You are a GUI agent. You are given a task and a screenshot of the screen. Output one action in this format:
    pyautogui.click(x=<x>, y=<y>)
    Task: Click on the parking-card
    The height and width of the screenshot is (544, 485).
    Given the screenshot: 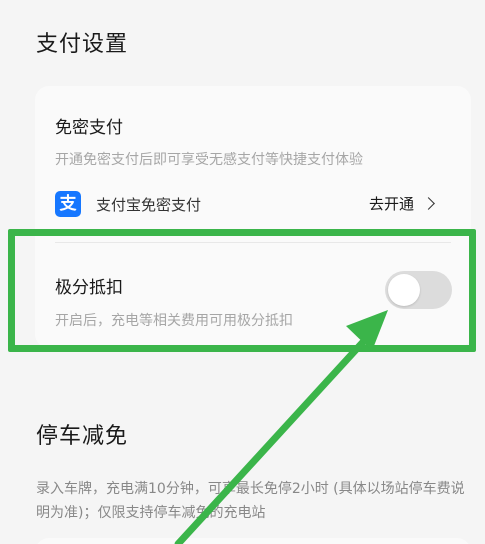 What is the action you would take?
    pyautogui.click(x=253, y=541)
    